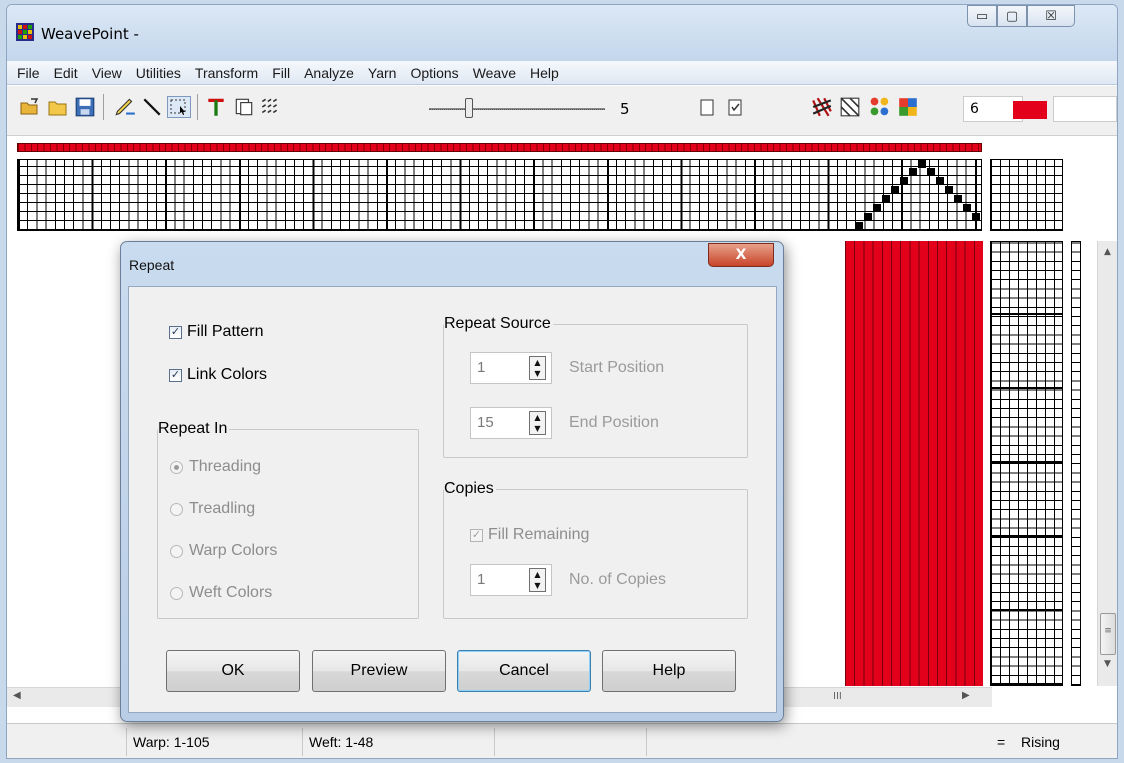 The height and width of the screenshot is (763, 1124). Describe the element at coordinates (469, 108) in the screenshot. I see `zoom-slider-thumb` at that location.